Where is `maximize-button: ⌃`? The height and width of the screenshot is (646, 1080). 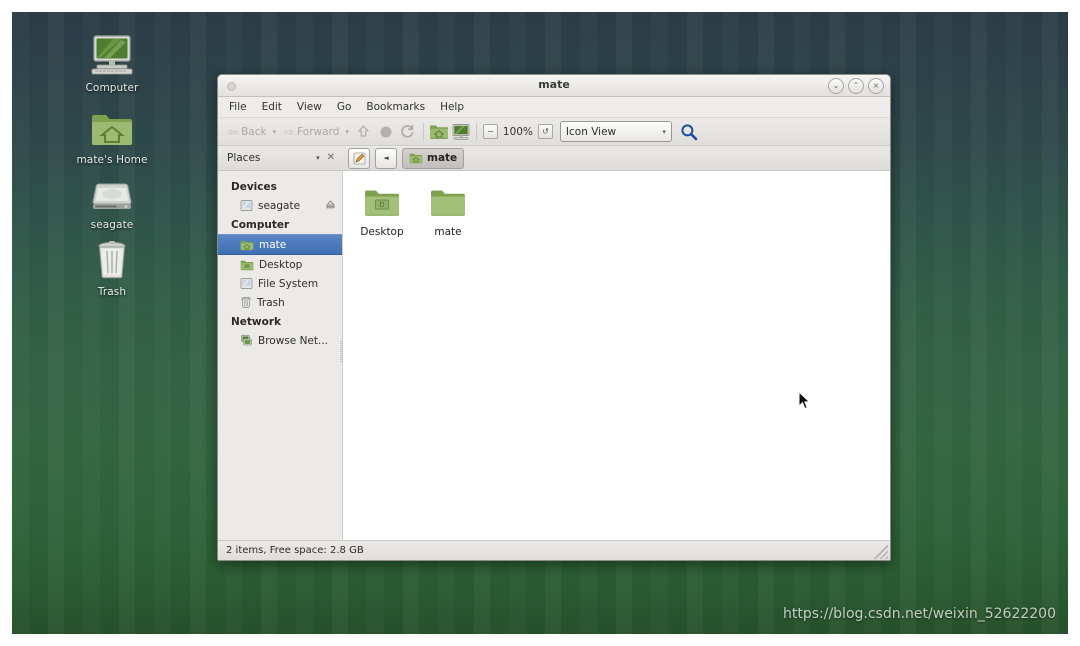
maximize-button: ⌃ is located at coordinates (856, 86).